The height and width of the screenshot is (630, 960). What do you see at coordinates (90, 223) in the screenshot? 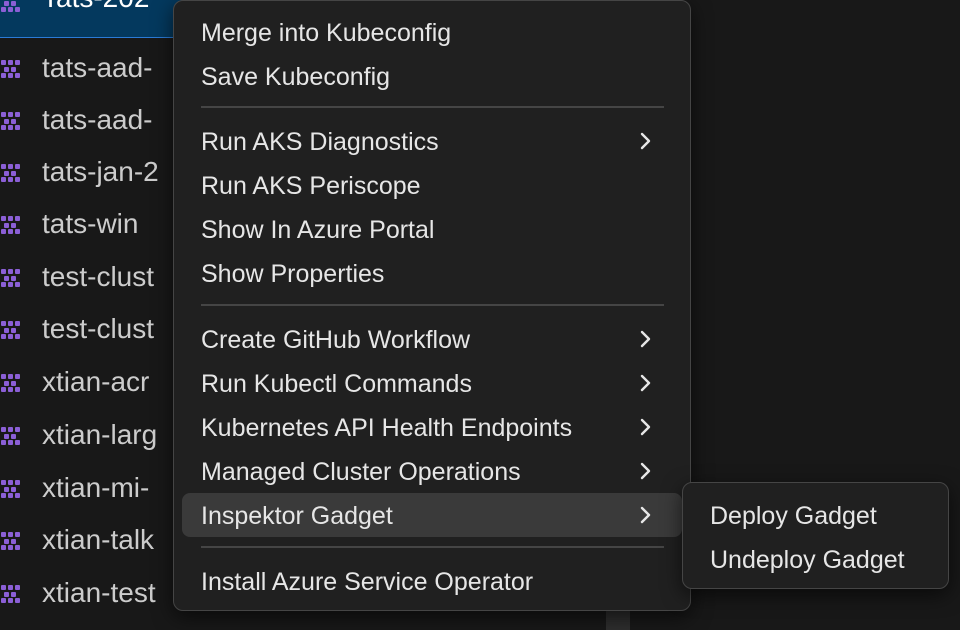
I see `tree-item-label: tats-win` at bounding box center [90, 223].